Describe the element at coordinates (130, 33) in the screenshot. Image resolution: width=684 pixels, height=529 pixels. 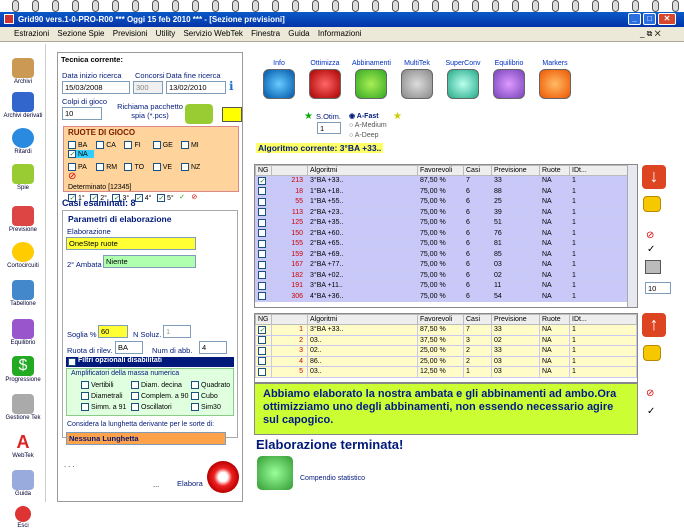
I see `menu-previsioni: Previsioni` at that location.